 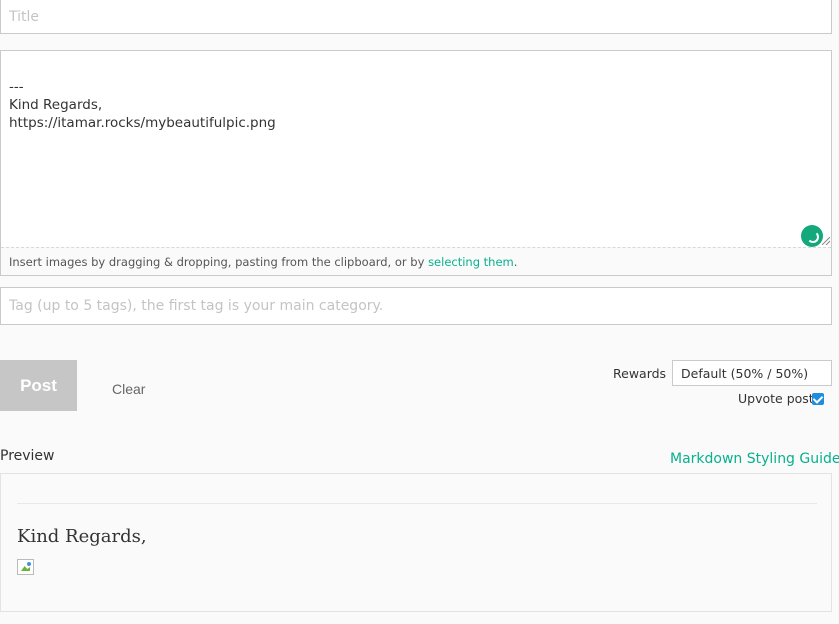 What do you see at coordinates (754, 459) in the screenshot?
I see `markdown-guide-link: Markdown Styling Guide` at bounding box center [754, 459].